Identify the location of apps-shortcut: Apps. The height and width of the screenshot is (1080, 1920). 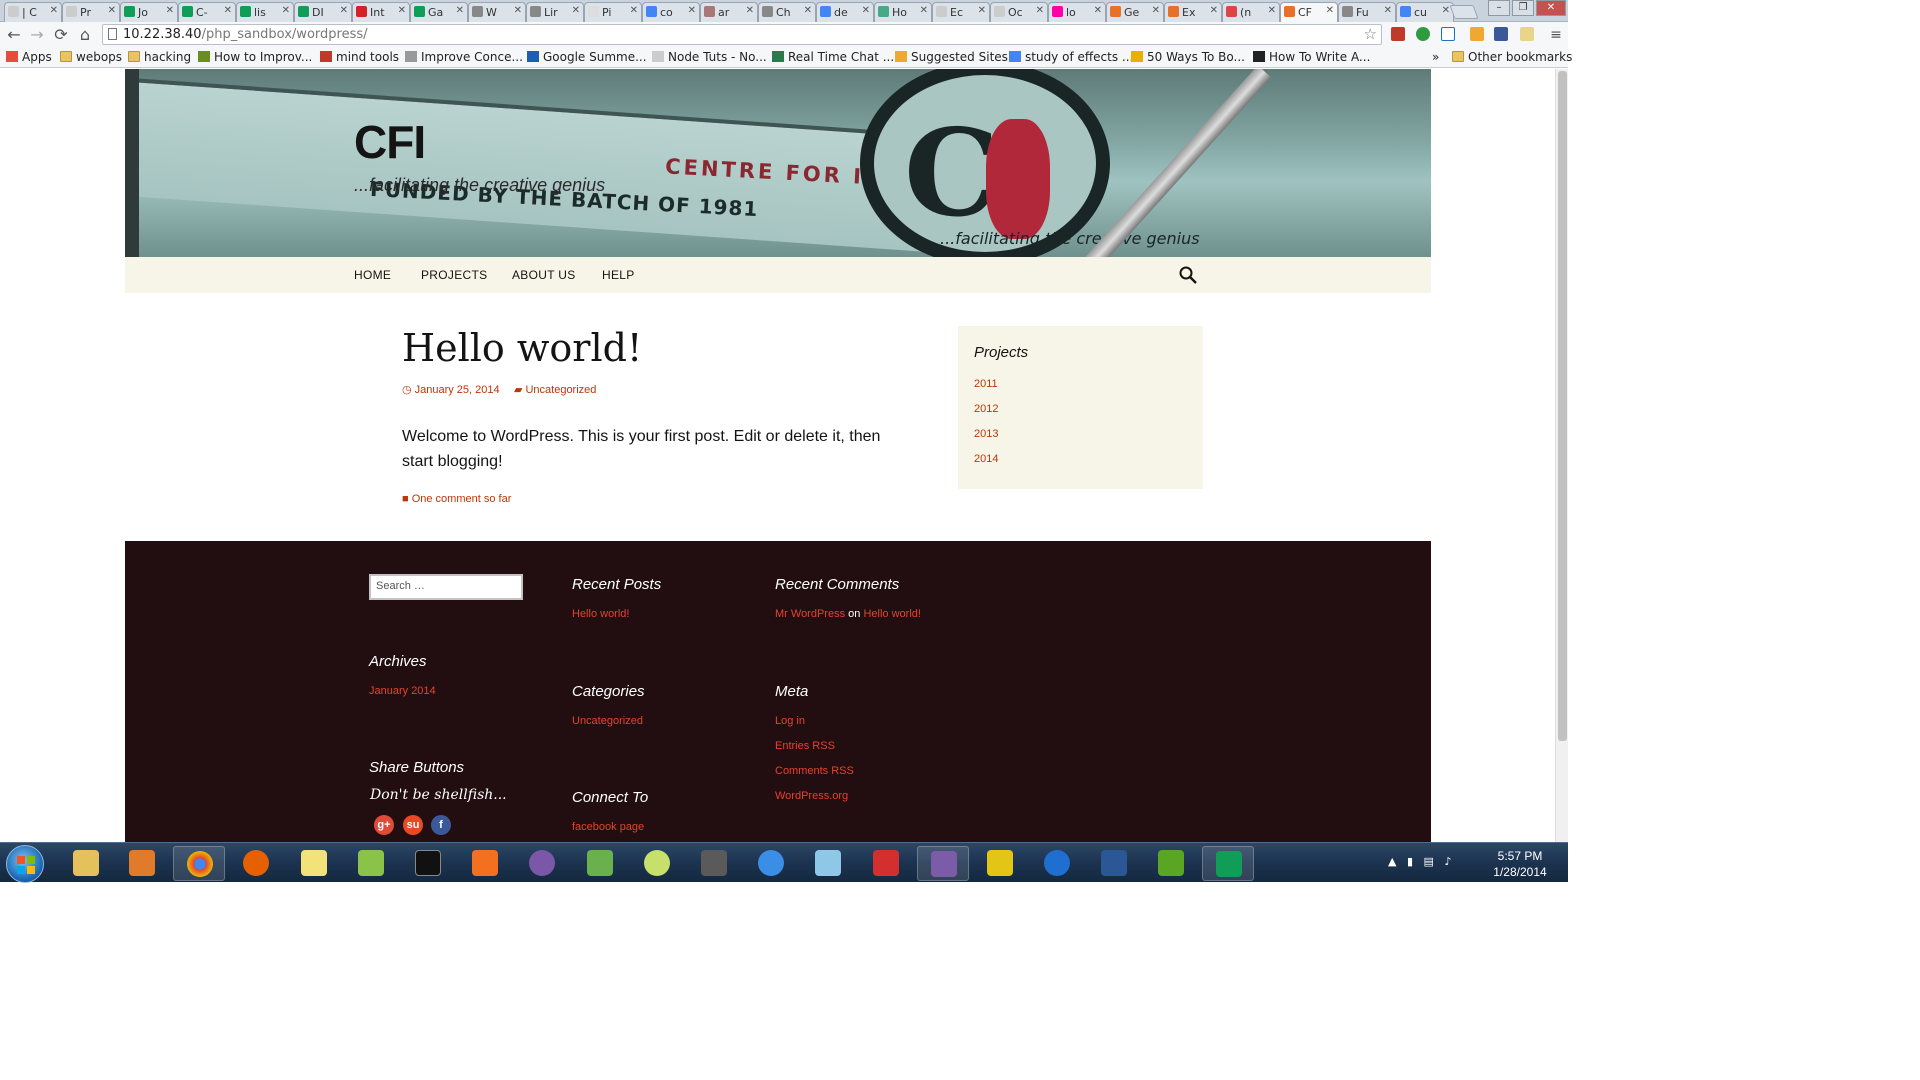
(29, 57).